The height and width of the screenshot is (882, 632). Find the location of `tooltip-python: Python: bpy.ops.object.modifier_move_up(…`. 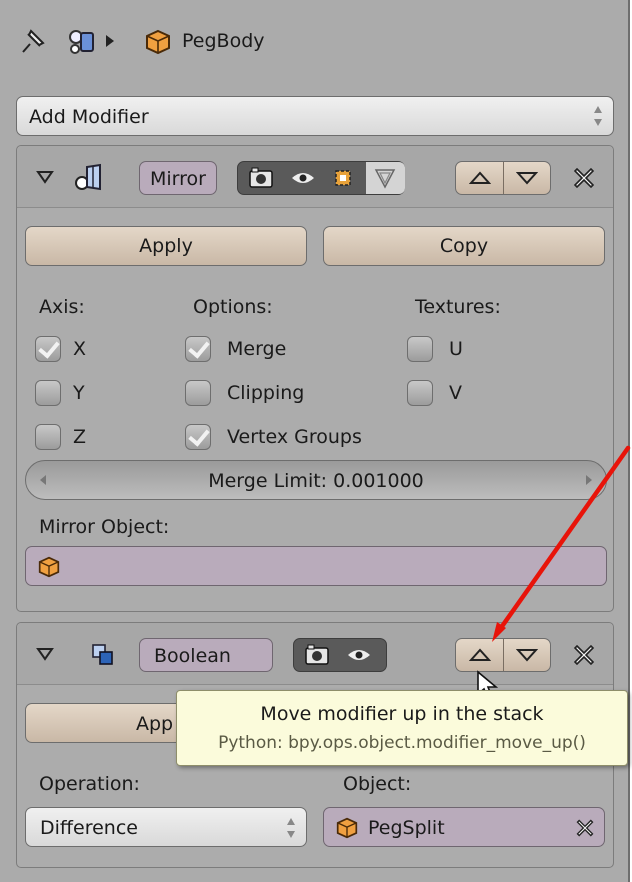

tooltip-python: Python: bpy.ops.object.modifier_move_up(… is located at coordinates (402, 743).